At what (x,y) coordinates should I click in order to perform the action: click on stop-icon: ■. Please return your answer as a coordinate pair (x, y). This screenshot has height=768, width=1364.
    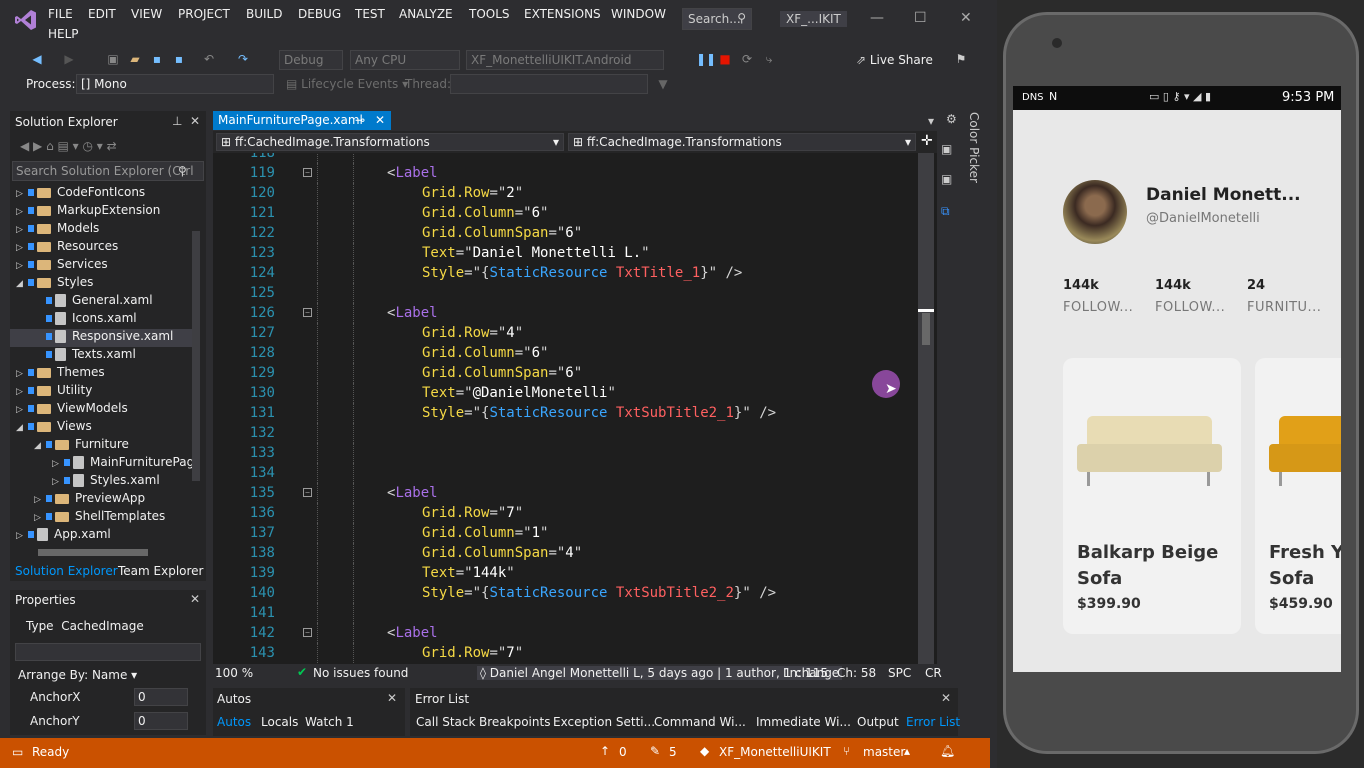
    Looking at the image, I should click on (725, 59).